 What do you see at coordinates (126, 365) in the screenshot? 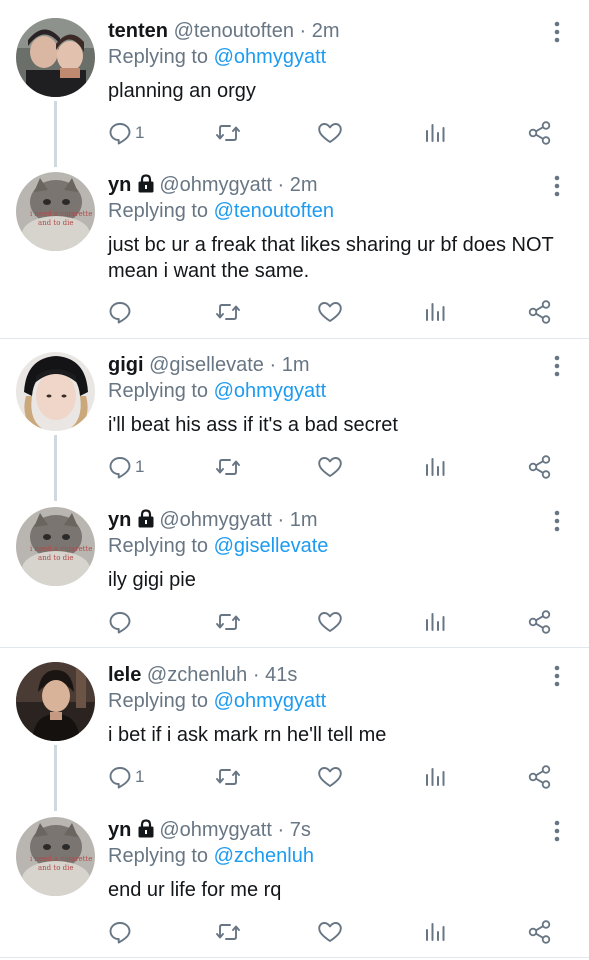
I see `display-name: gigi` at bounding box center [126, 365].